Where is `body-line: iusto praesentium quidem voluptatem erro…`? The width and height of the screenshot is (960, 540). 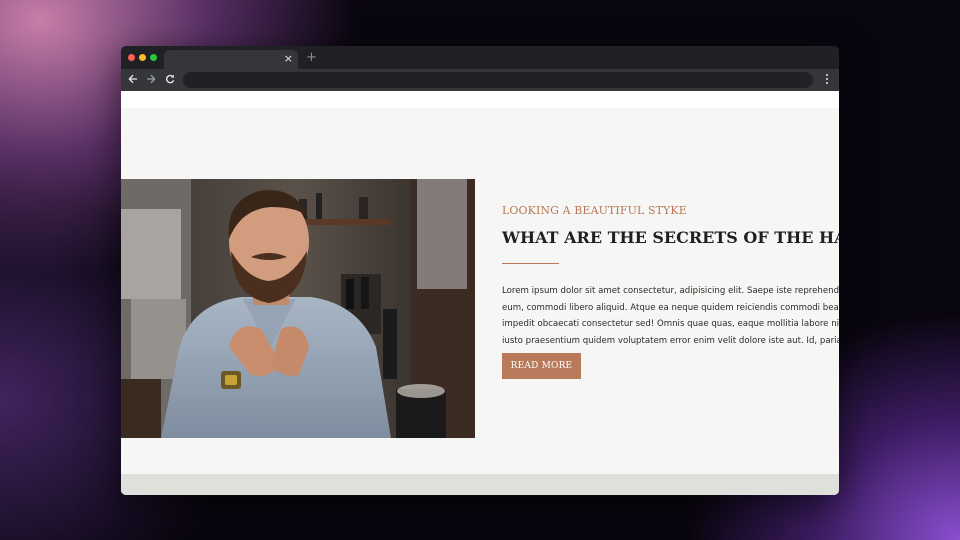
body-line: iusto praesentium quidem voluptatem erro… is located at coordinates (670, 340).